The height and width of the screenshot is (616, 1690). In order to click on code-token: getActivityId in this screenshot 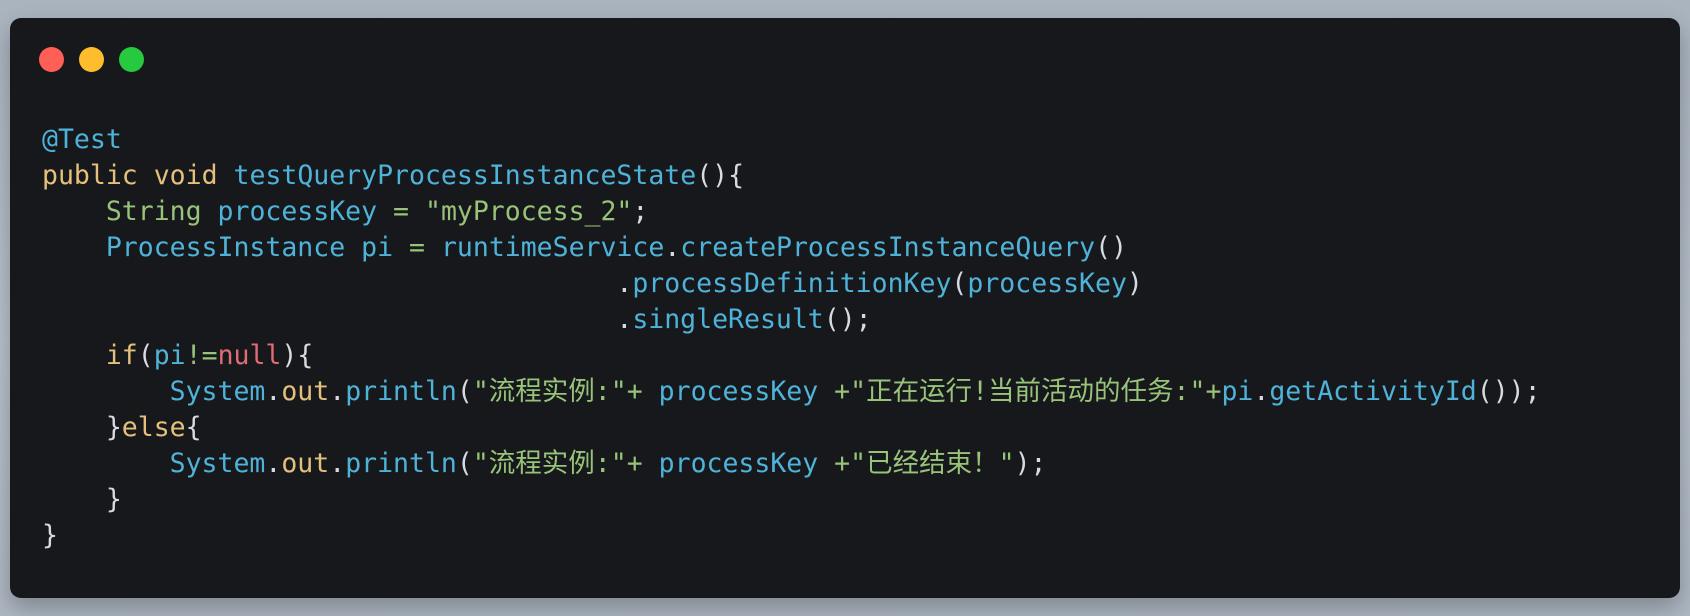, I will do `click(1373, 391)`.